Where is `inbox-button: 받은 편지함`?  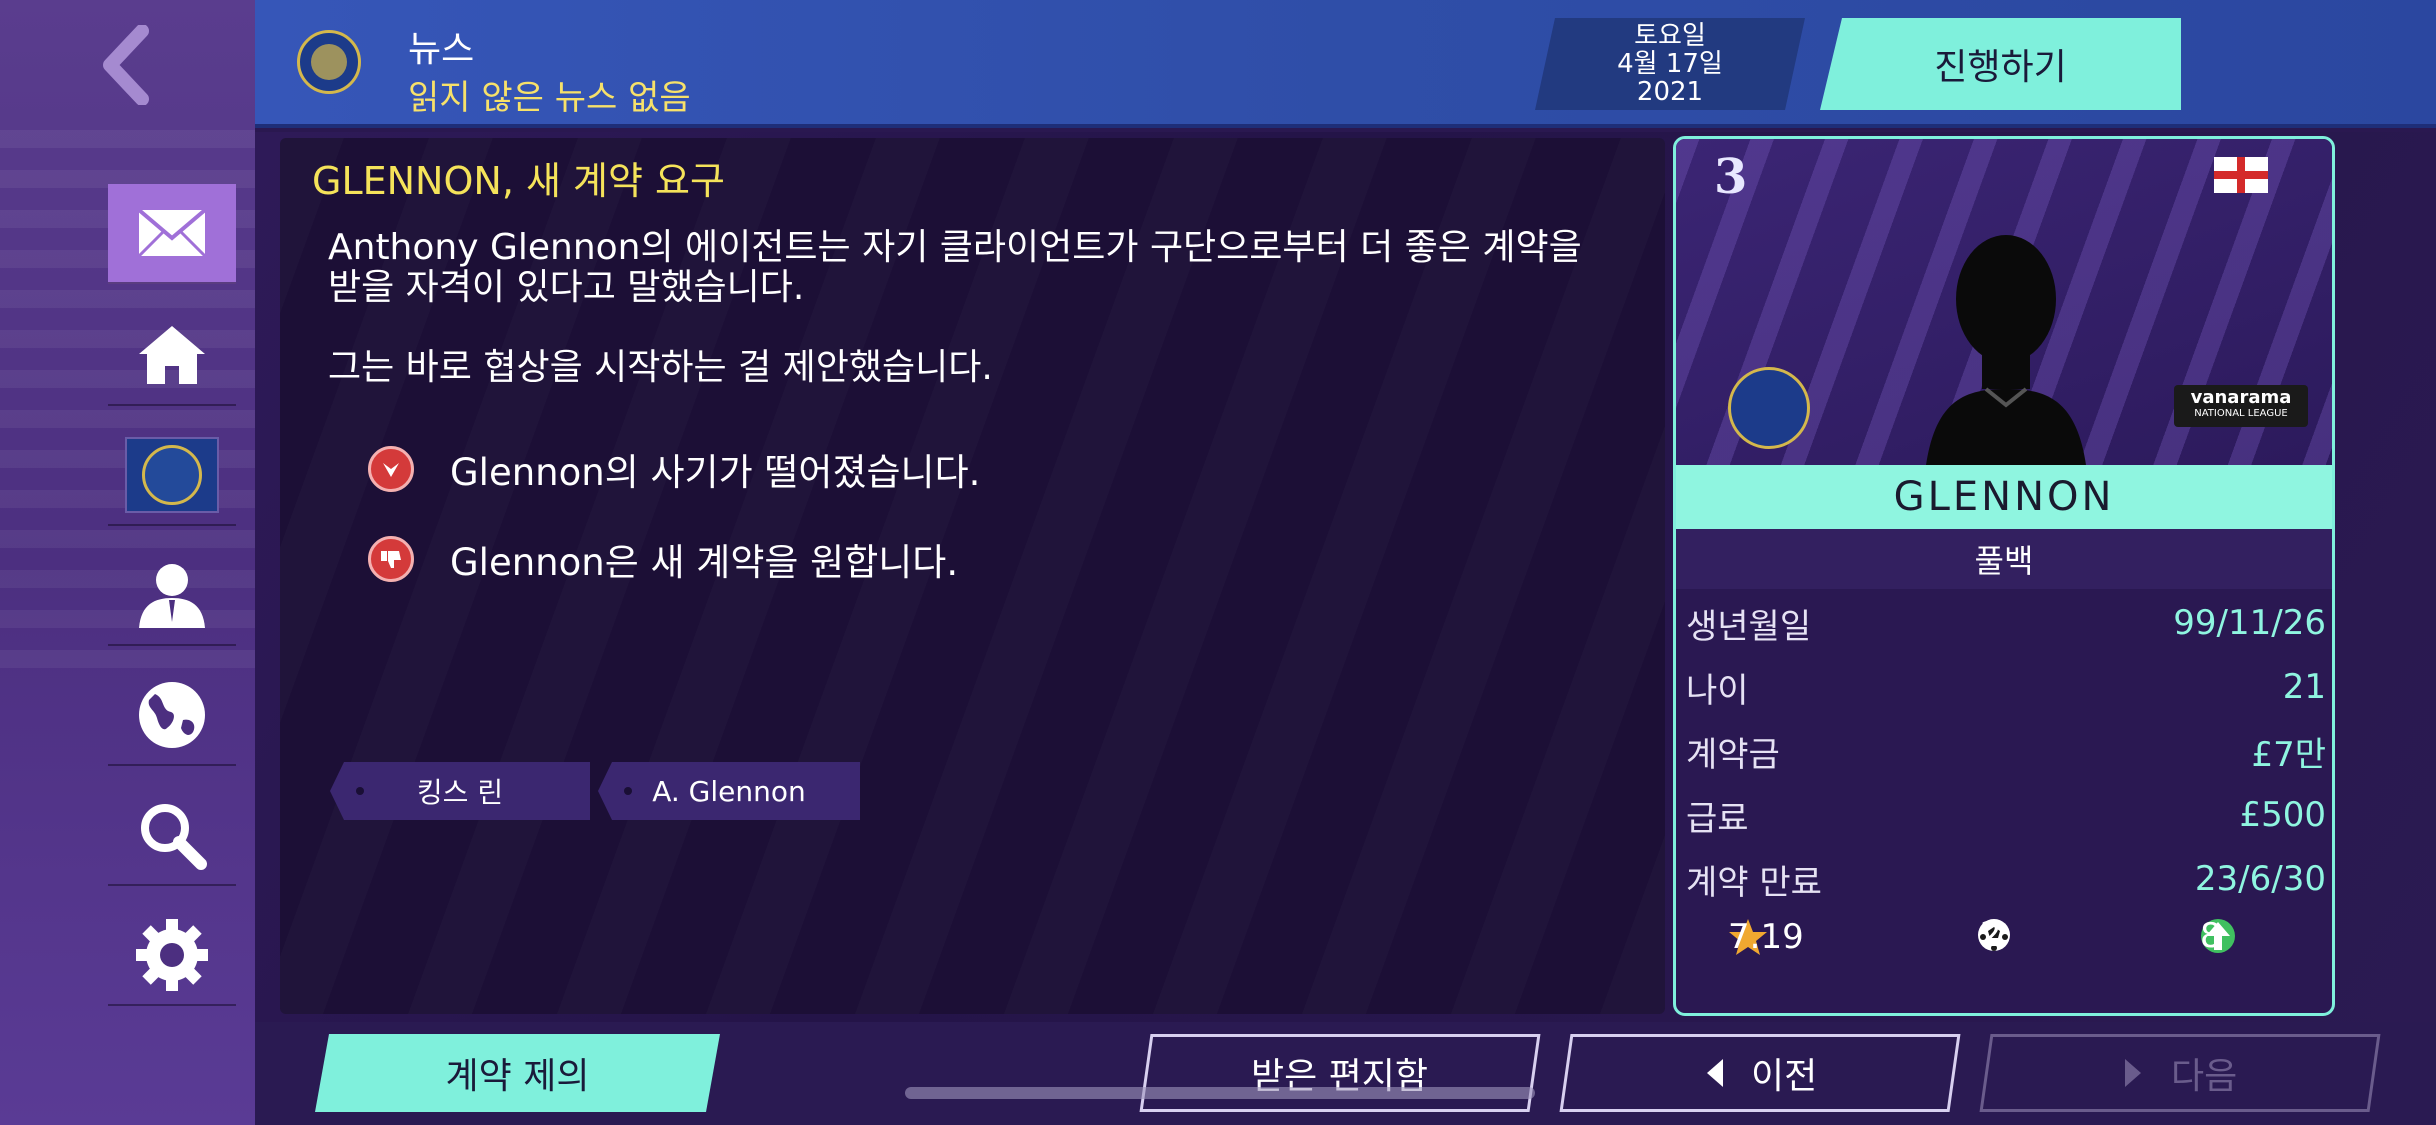 inbox-button: 받은 편지함 is located at coordinates (1340, 1073).